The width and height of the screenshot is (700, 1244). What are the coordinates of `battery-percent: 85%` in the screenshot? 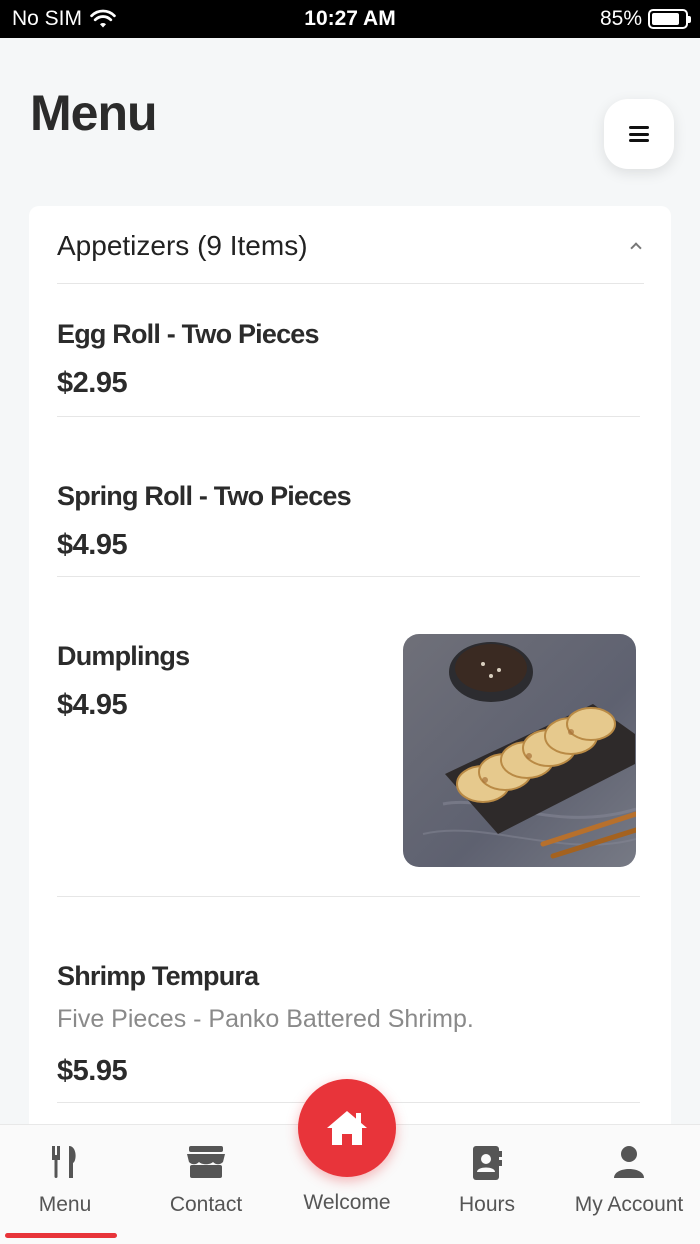 It's located at (620, 18).